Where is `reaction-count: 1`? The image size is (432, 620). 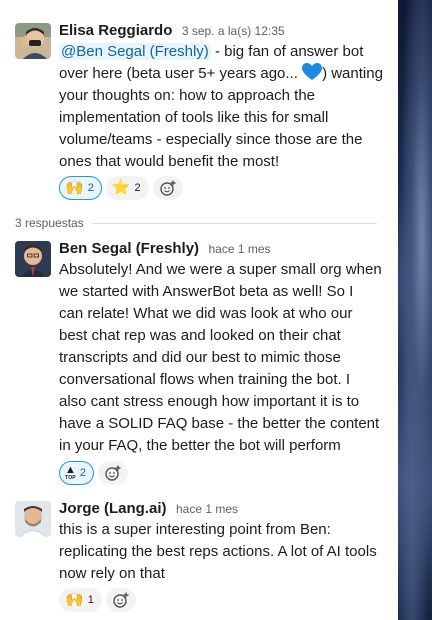 reaction-count: 1 is located at coordinates (90, 600).